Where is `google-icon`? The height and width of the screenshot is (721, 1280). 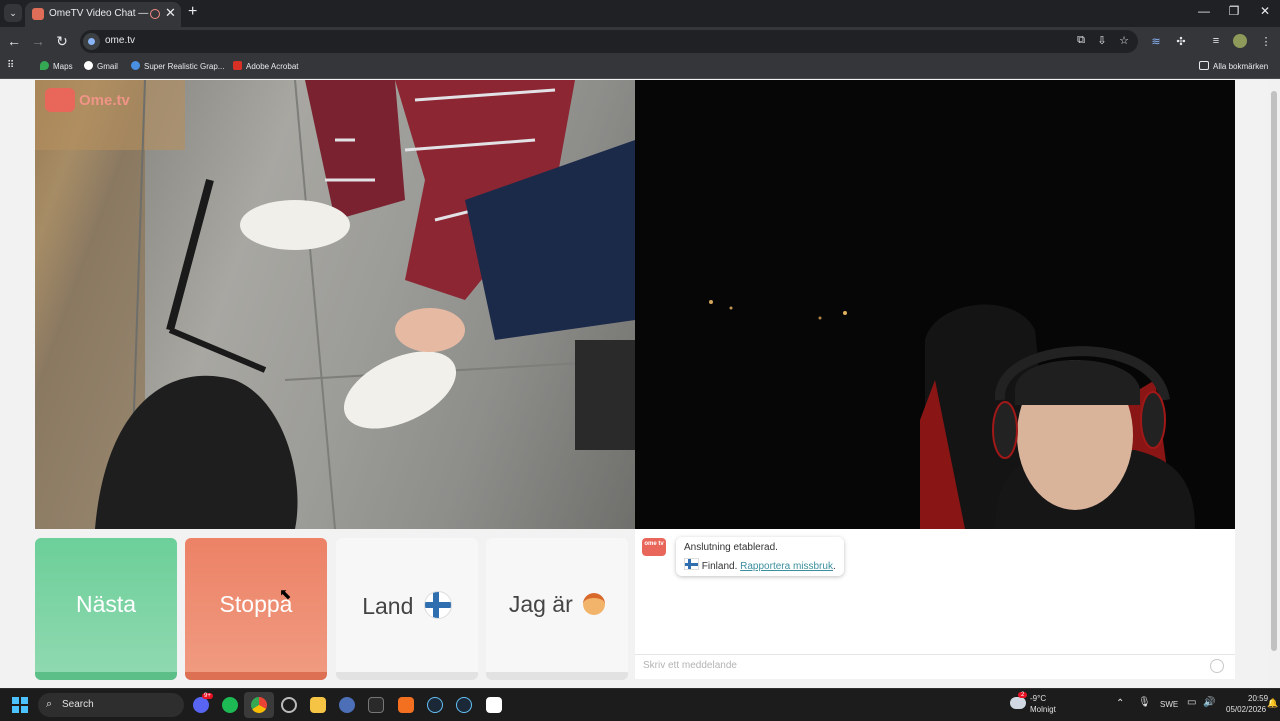
google-icon is located at coordinates (88, 65).